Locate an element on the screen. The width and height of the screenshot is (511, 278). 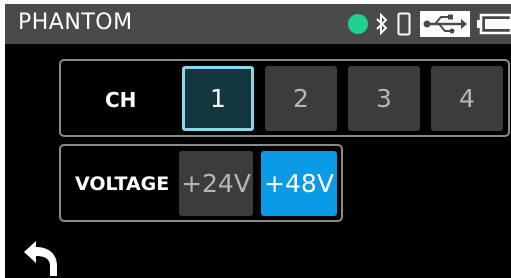
back-arrow-icon is located at coordinates (41, 258).